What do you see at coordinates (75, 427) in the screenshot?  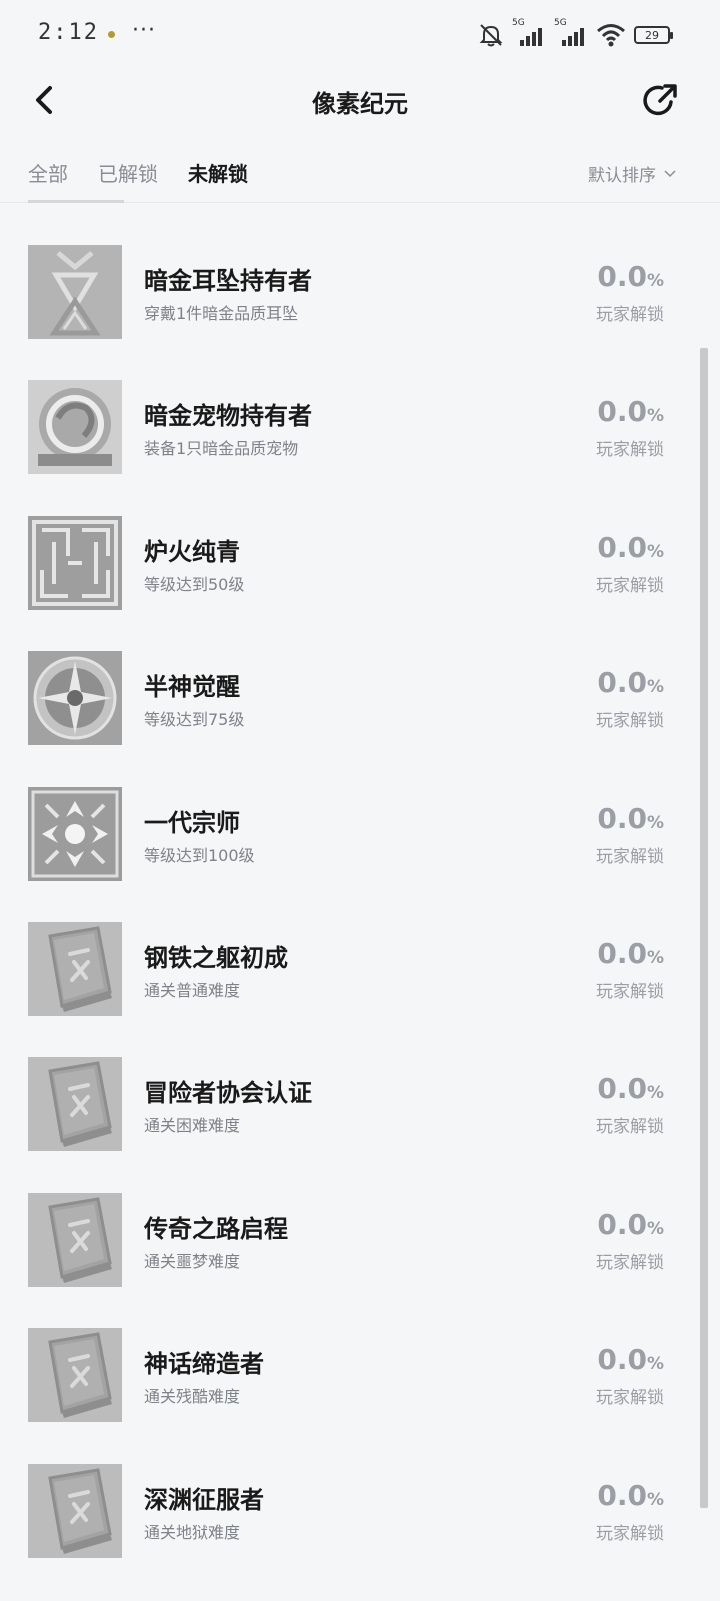 I see `pet-icon` at bounding box center [75, 427].